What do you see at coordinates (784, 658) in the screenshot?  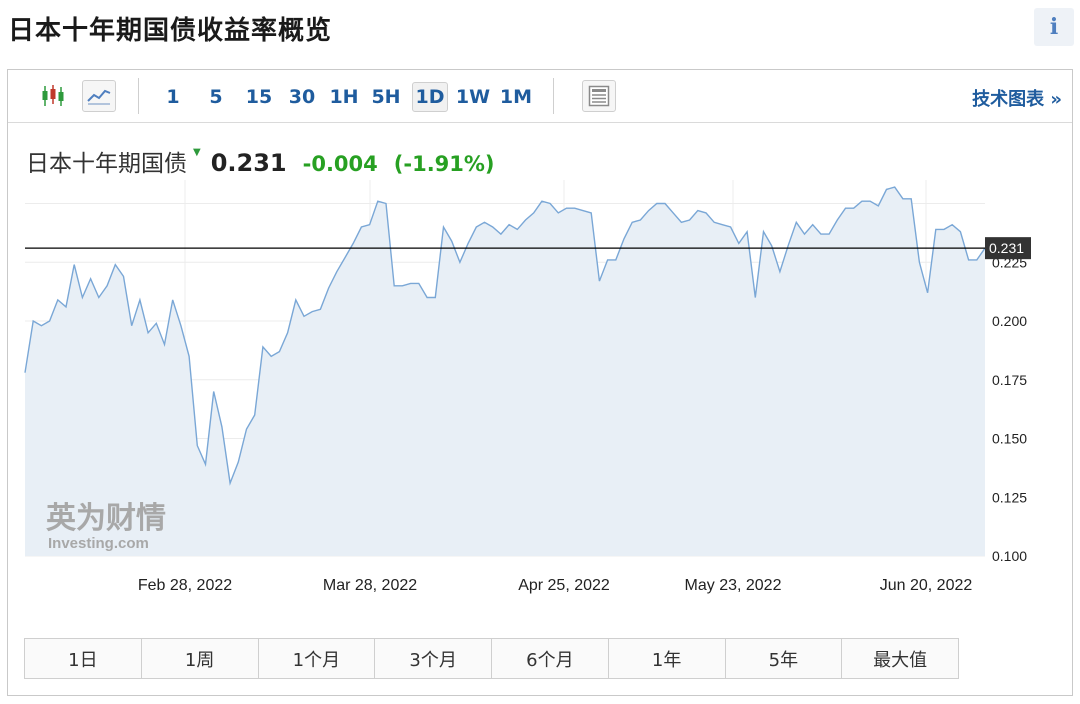 I see `range-5y: 5年` at bounding box center [784, 658].